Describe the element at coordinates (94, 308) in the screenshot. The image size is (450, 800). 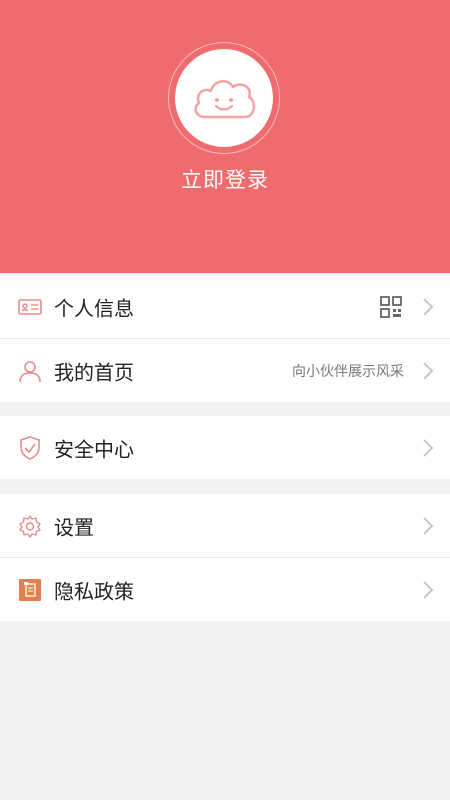
I see `menu-item-label: 个人信息` at that location.